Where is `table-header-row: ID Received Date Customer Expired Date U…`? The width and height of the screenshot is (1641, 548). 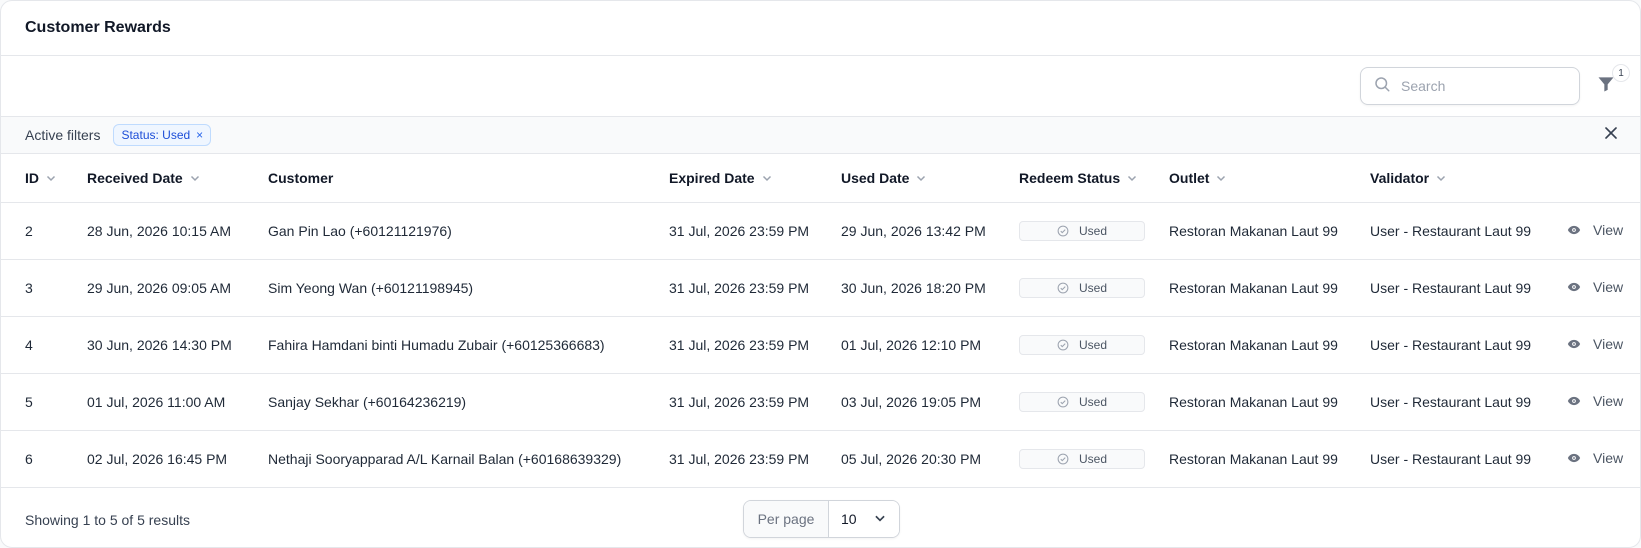
table-header-row: ID Received Date Customer Expired Date U… is located at coordinates (820, 178).